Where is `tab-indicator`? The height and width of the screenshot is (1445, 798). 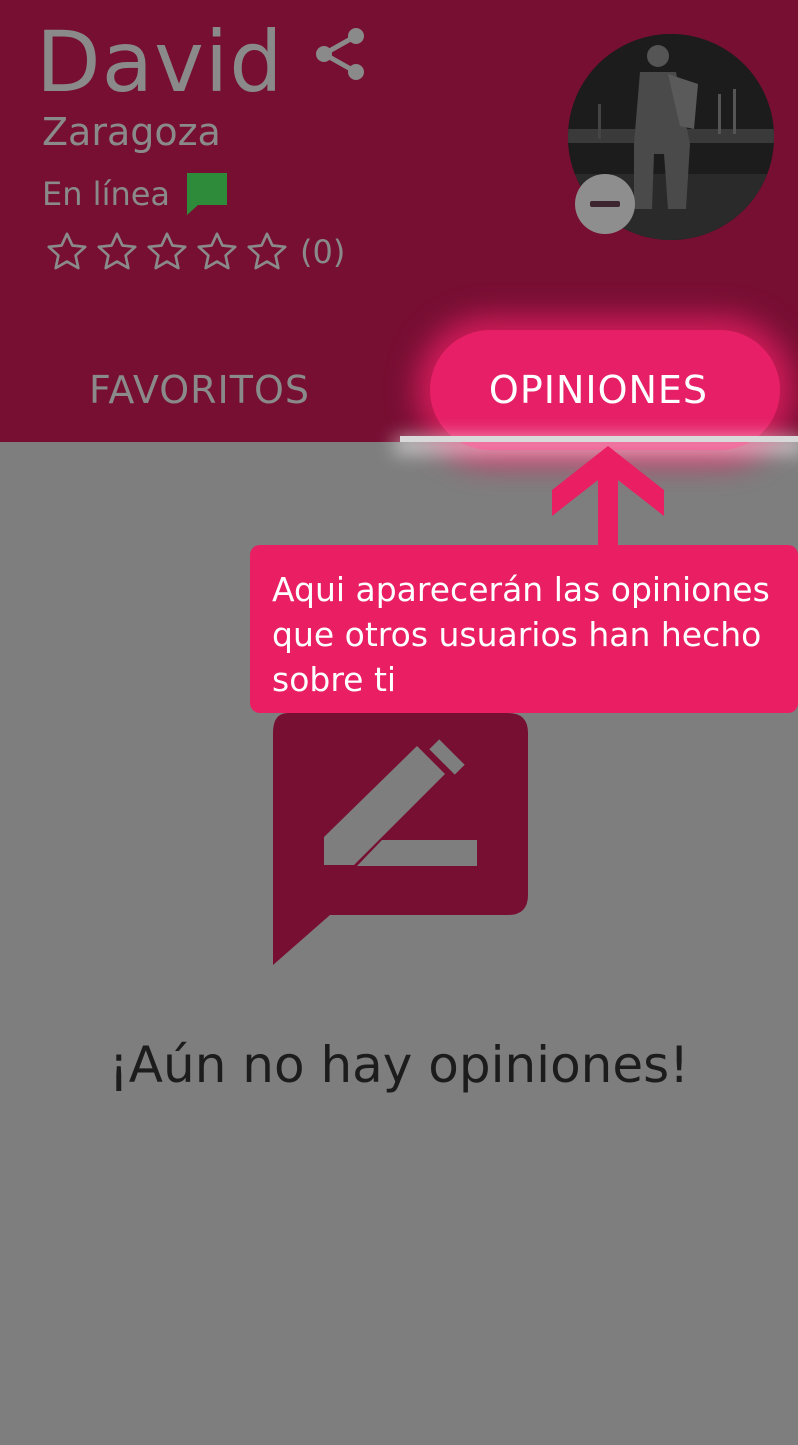
tab-indicator is located at coordinates (599, 439).